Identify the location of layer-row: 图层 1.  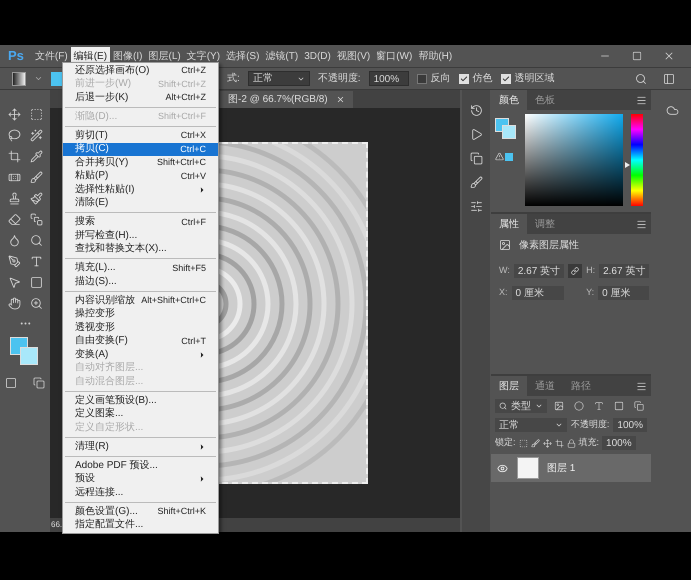
(571, 468).